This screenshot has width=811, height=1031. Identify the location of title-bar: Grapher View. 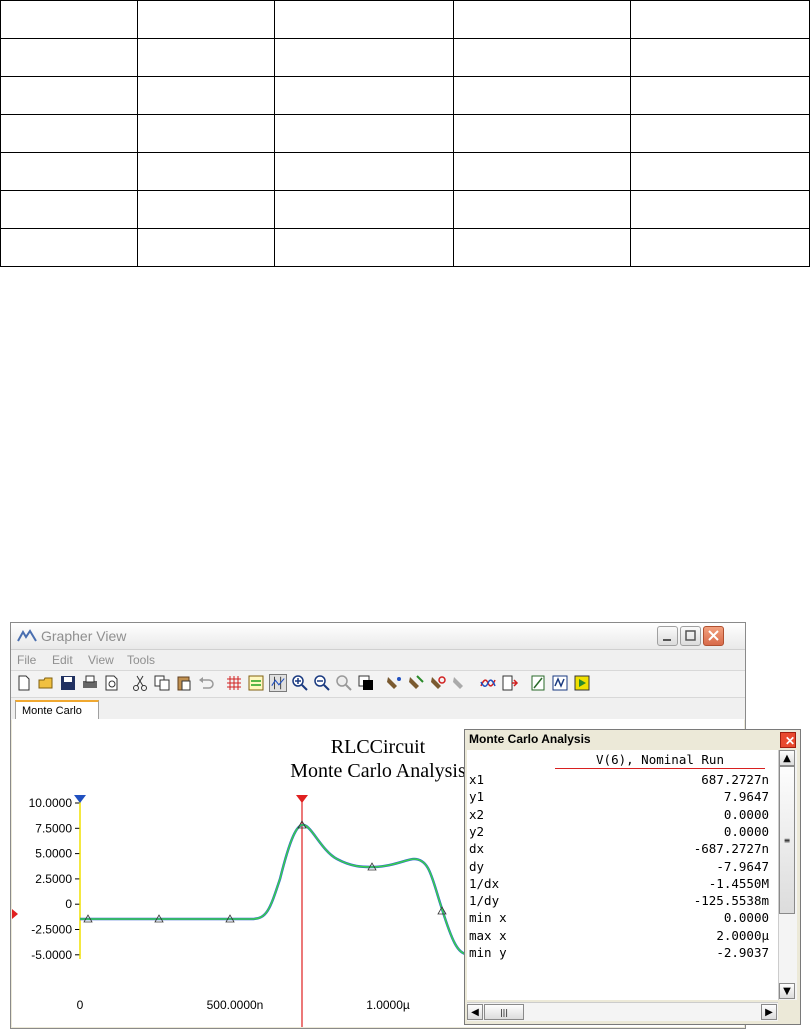
(378, 636).